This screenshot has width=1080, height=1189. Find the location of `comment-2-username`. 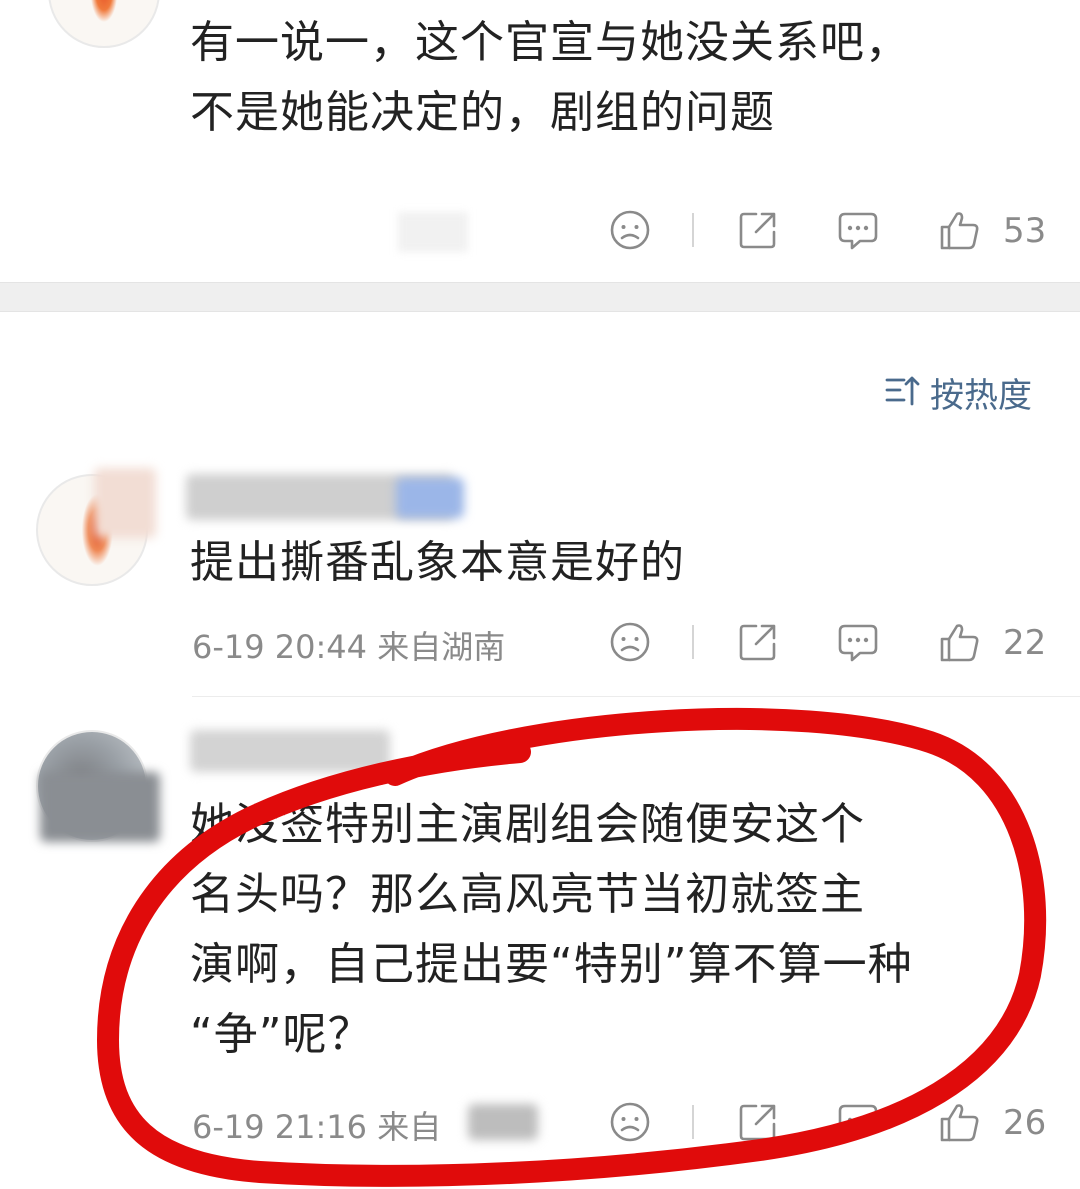

comment-2-username is located at coordinates (290, 751).